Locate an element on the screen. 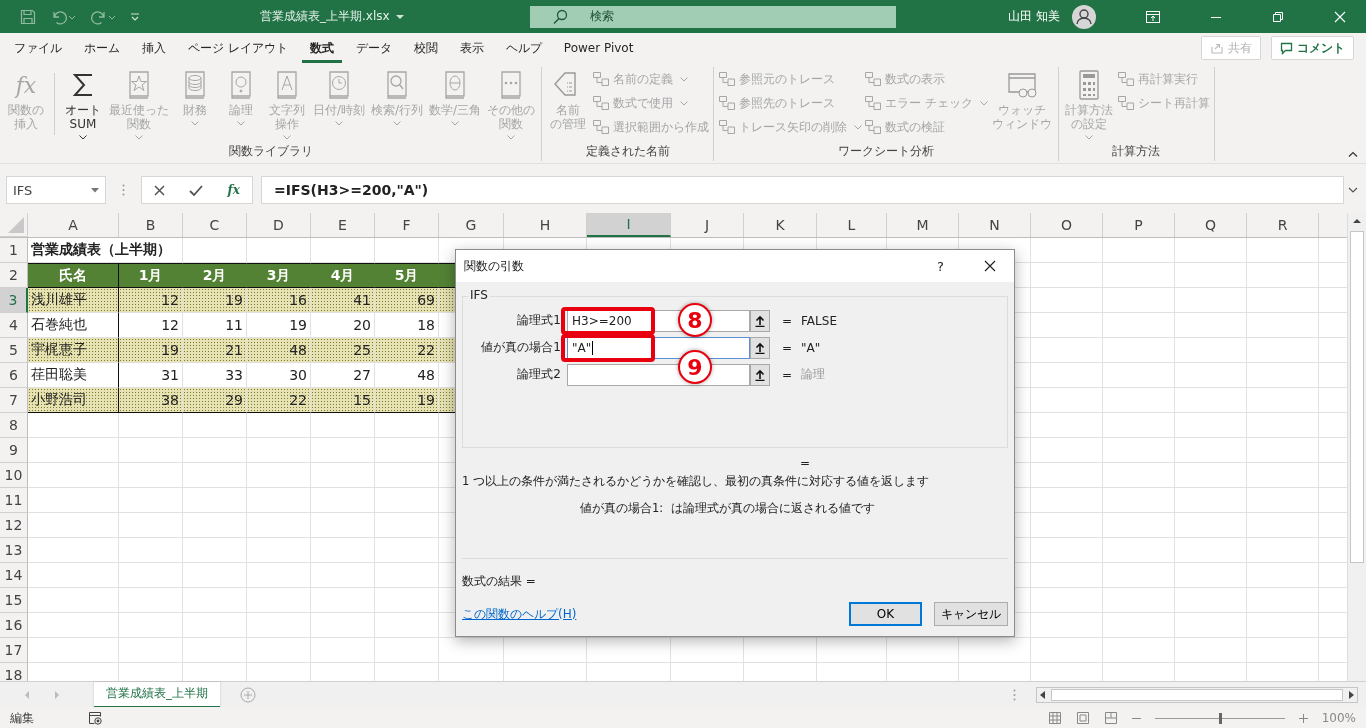  column-header: C is located at coordinates (215, 225).